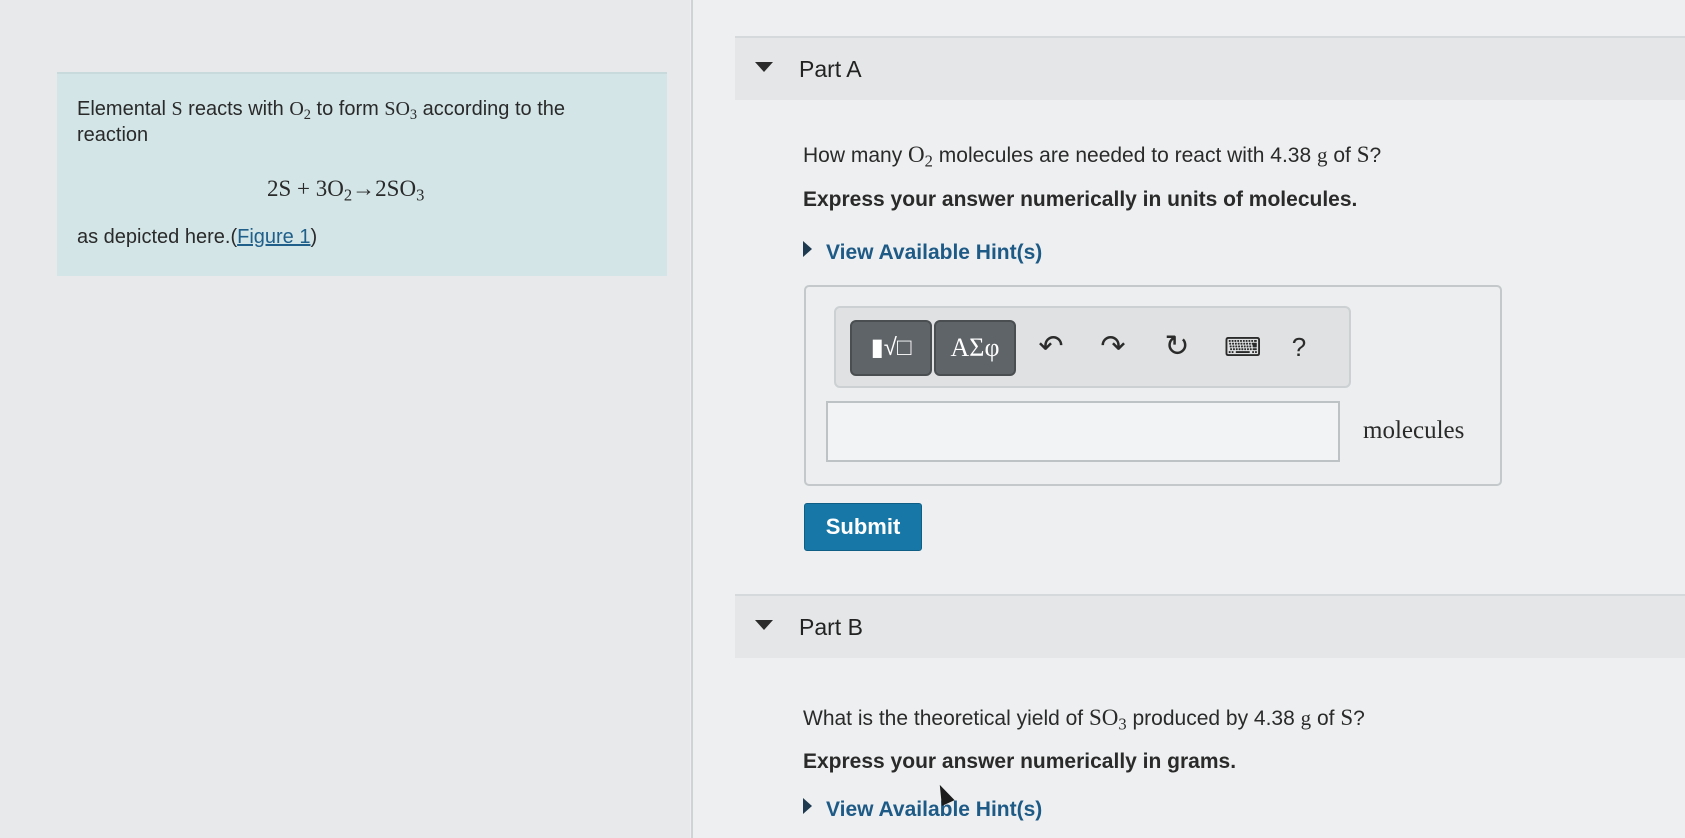 This screenshot has height=838, width=1685. I want to click on keyboard-icon: ⌨, so click(1243, 347).